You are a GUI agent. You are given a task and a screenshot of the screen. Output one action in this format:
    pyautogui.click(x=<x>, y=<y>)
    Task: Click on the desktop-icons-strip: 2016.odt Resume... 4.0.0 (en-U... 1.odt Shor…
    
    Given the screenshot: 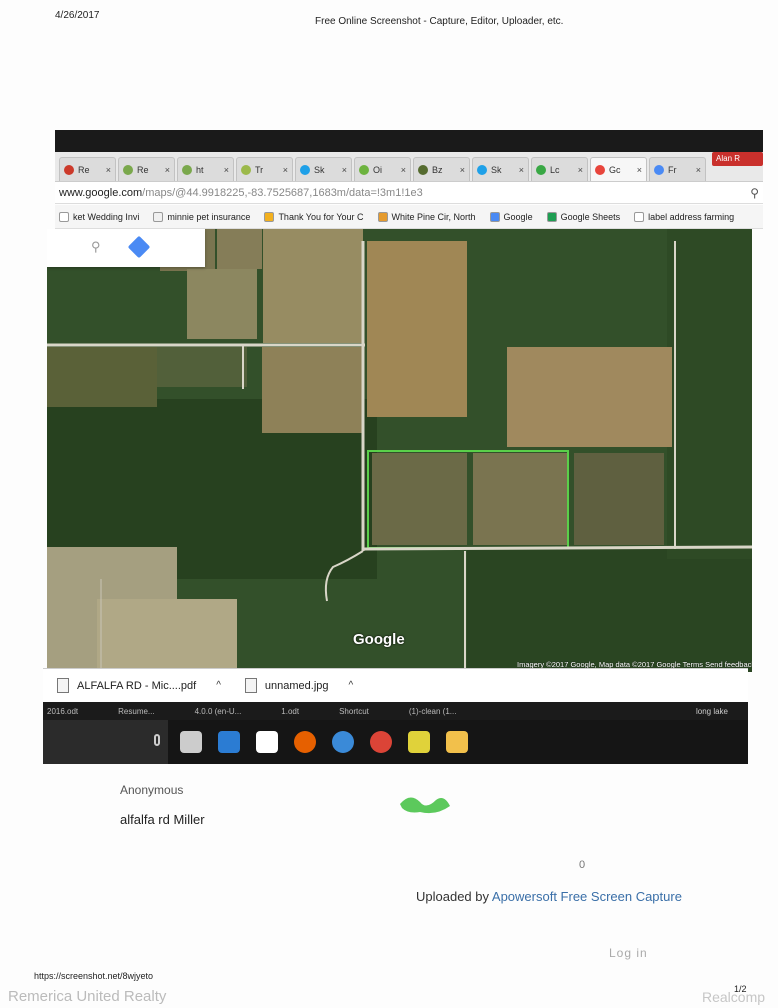 What is the action you would take?
    pyautogui.click(x=395, y=711)
    